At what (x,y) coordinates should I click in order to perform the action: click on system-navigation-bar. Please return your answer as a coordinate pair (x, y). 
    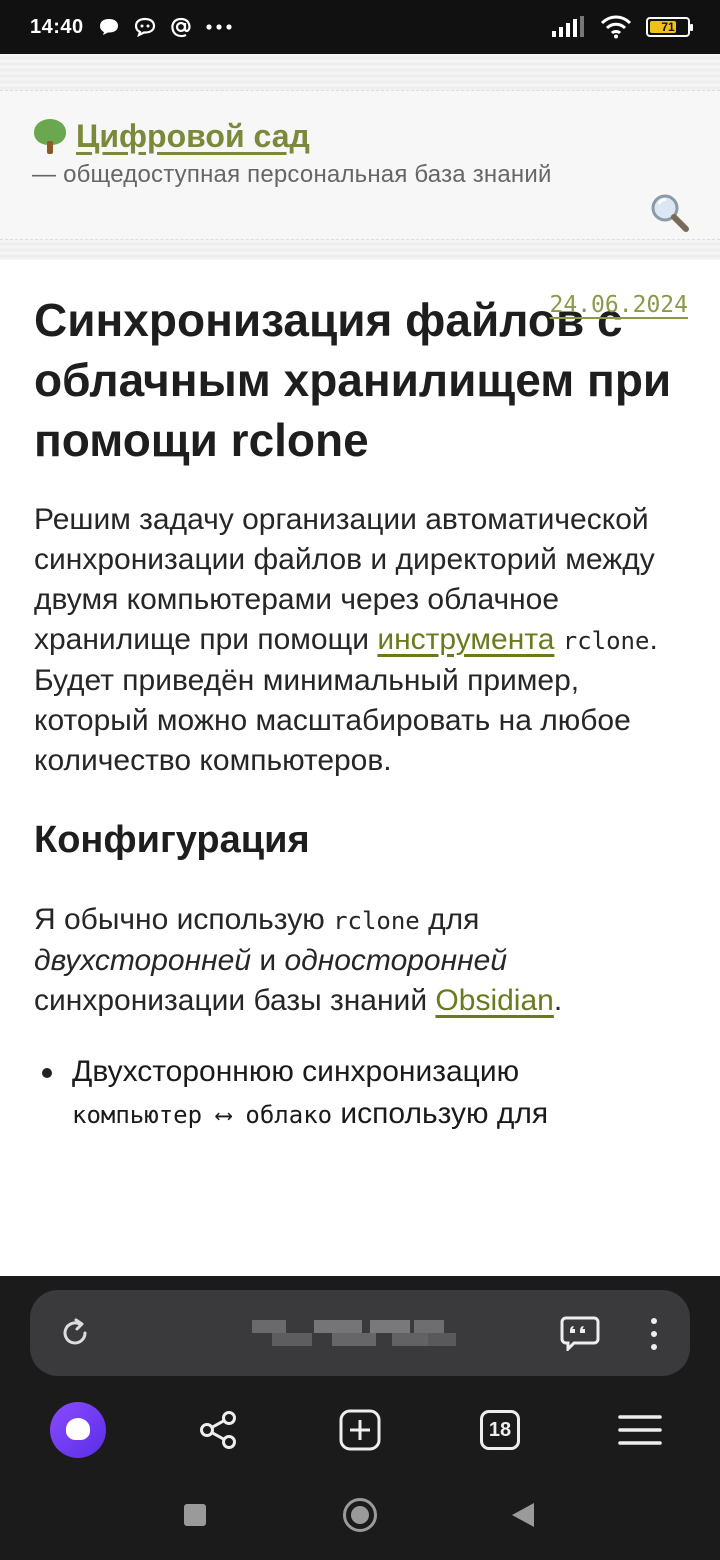
    Looking at the image, I should click on (360, 1516).